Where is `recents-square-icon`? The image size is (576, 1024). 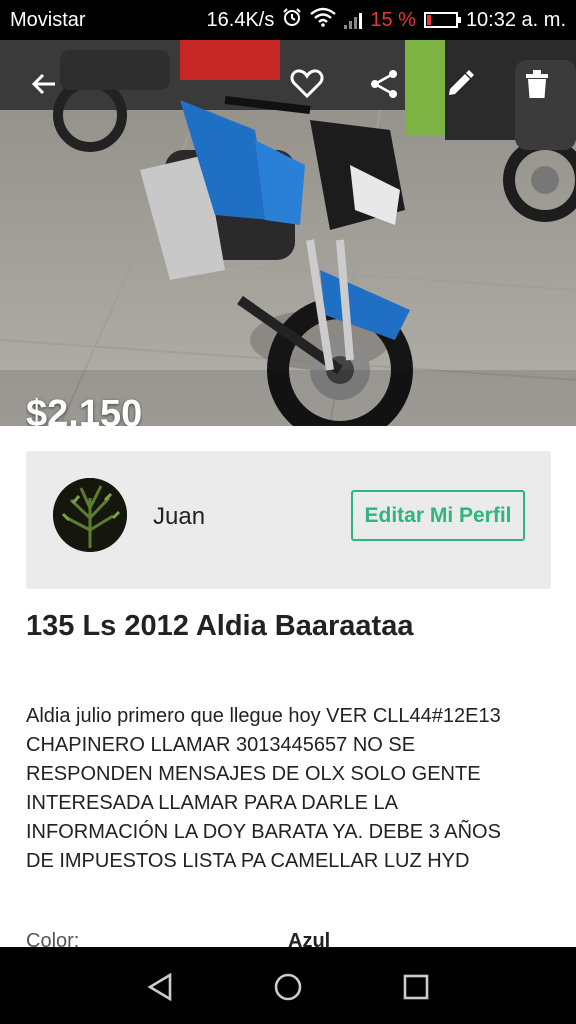
recents-square-icon is located at coordinates (416, 987).